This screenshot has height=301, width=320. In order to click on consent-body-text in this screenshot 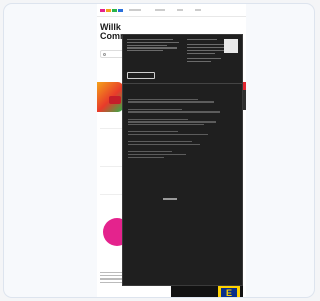, I will do `click(182, 128)`.